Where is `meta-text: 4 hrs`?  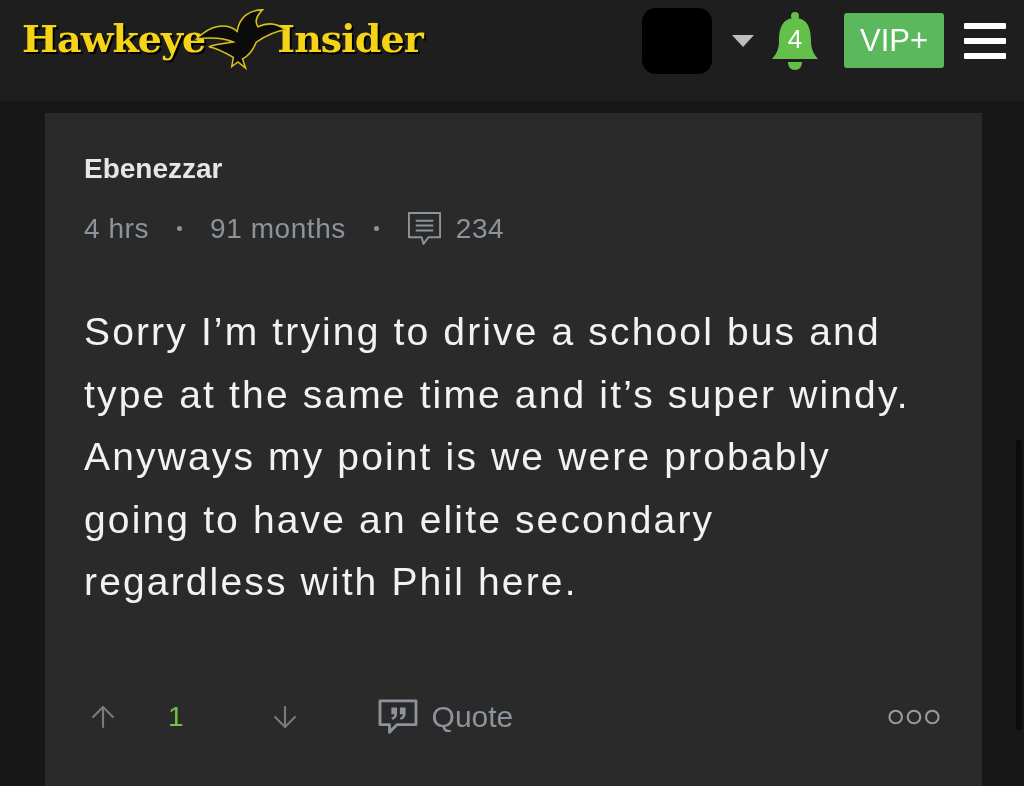
meta-text: 4 hrs is located at coordinates (117, 228).